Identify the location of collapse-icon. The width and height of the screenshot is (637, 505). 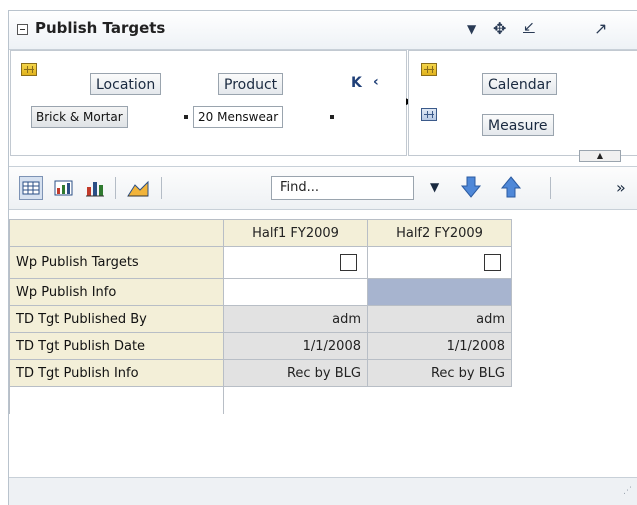
(22, 29).